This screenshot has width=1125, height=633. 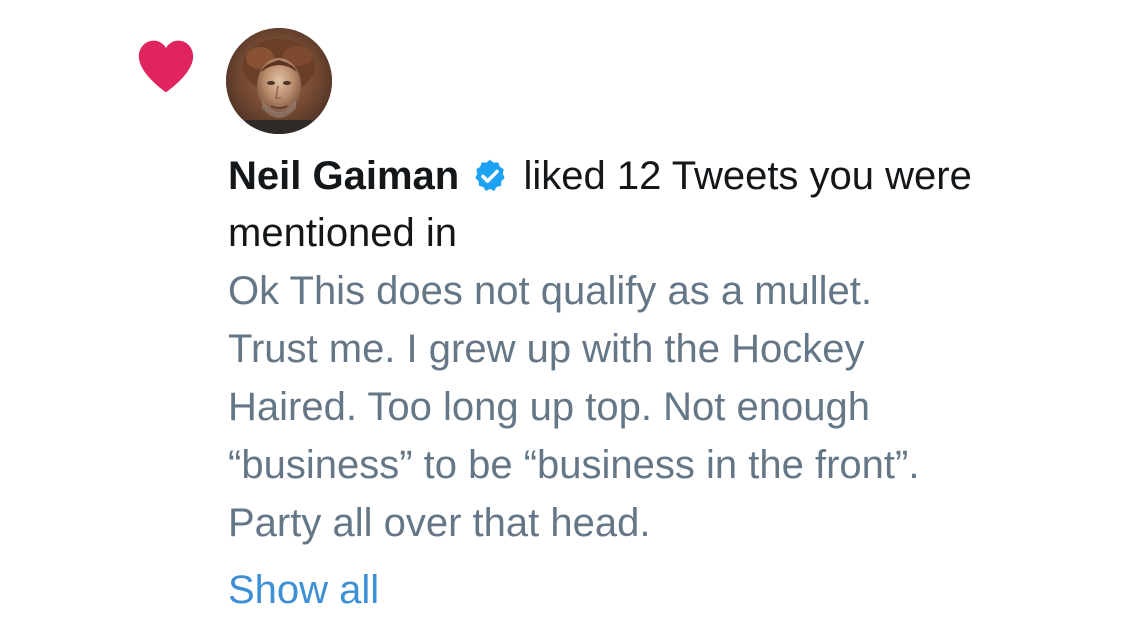 I want to click on avatar, so click(x=279, y=81).